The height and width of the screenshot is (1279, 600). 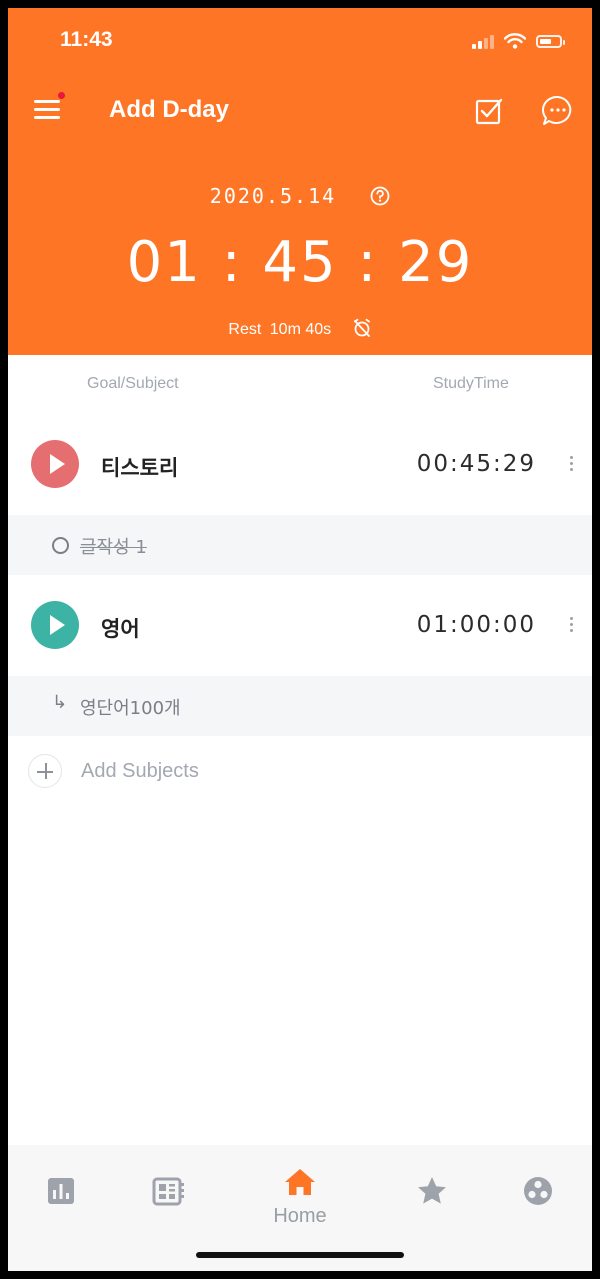 What do you see at coordinates (133, 383) in the screenshot?
I see `goal-subject-header: Goal/Subject` at bounding box center [133, 383].